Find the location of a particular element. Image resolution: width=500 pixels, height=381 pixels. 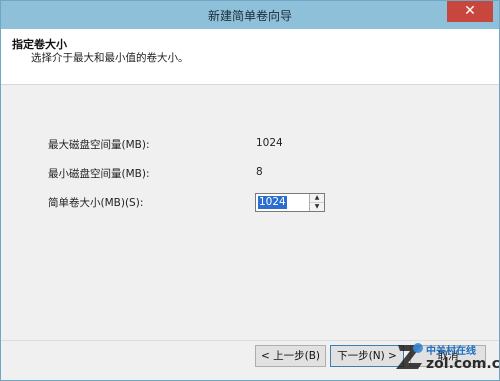

max-space-value: 1024 is located at coordinates (269, 143).